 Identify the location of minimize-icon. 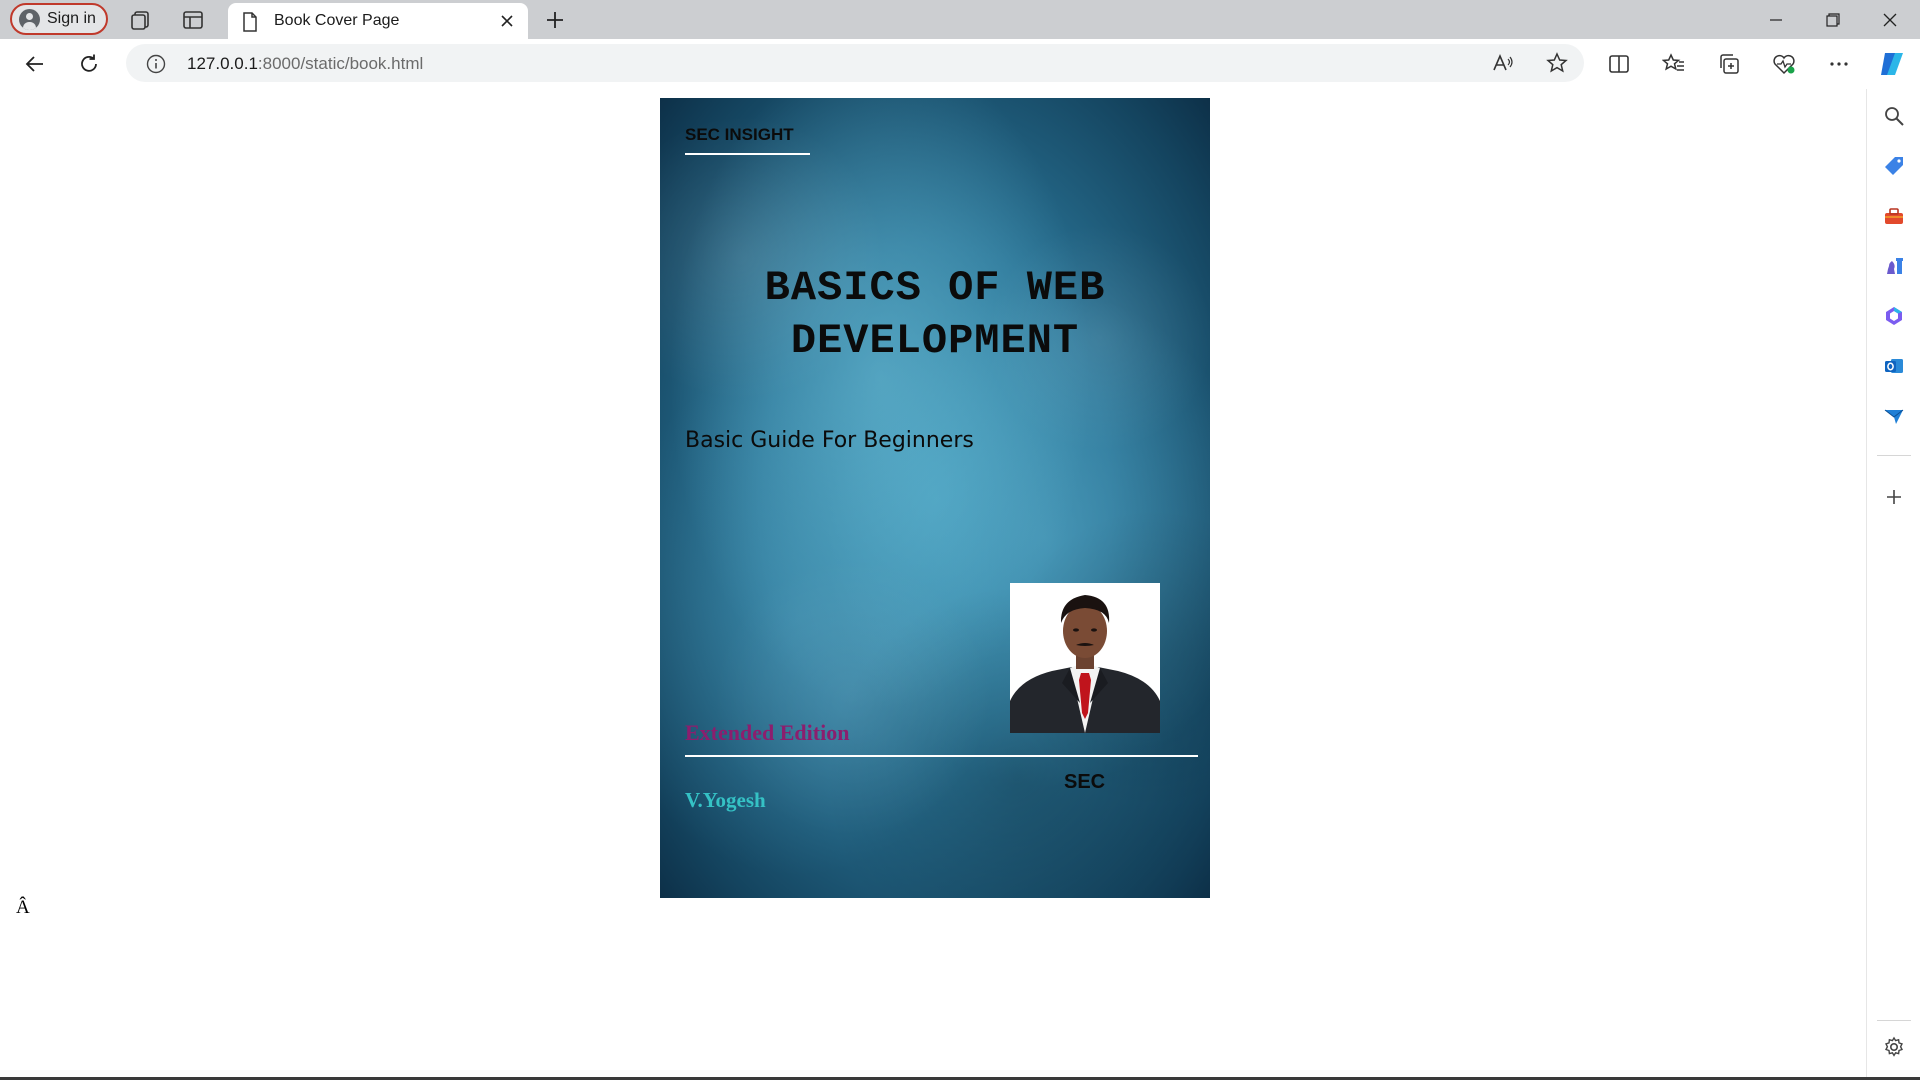
(1776, 20).